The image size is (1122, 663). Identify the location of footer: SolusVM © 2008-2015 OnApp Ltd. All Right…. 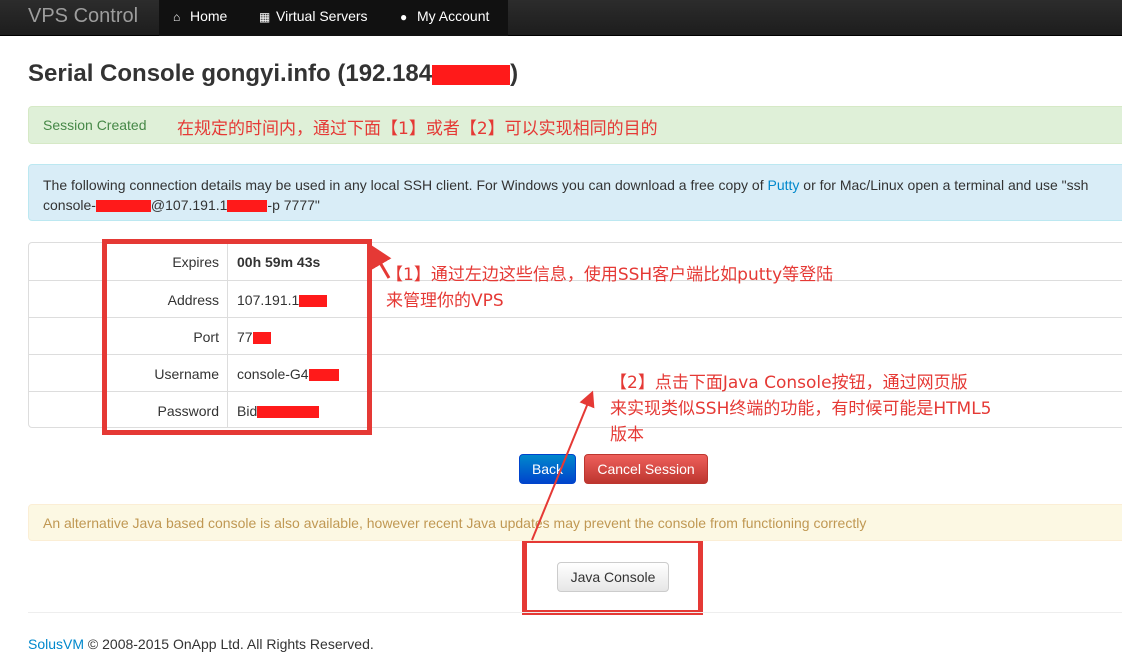
(201, 644).